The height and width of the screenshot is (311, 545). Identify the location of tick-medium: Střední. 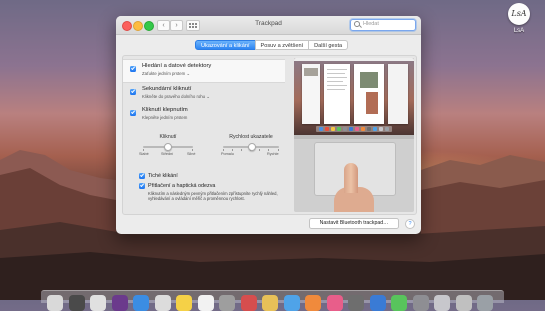
(167, 153).